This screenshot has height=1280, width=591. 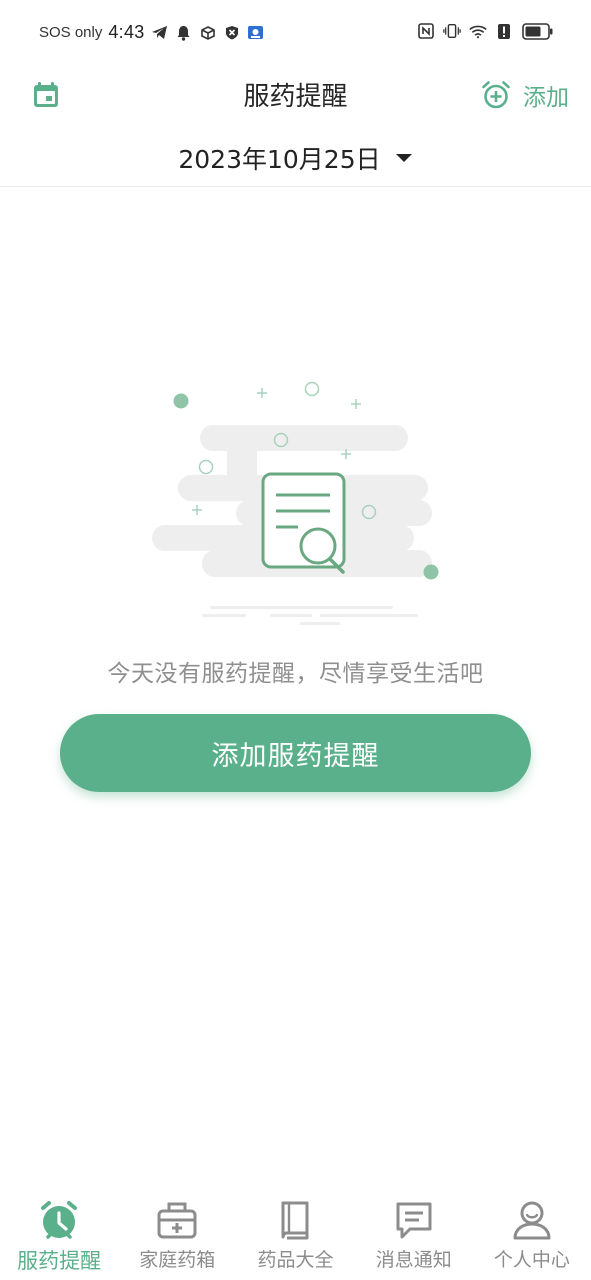 What do you see at coordinates (452, 31) in the screenshot?
I see `vibrate-icon` at bounding box center [452, 31].